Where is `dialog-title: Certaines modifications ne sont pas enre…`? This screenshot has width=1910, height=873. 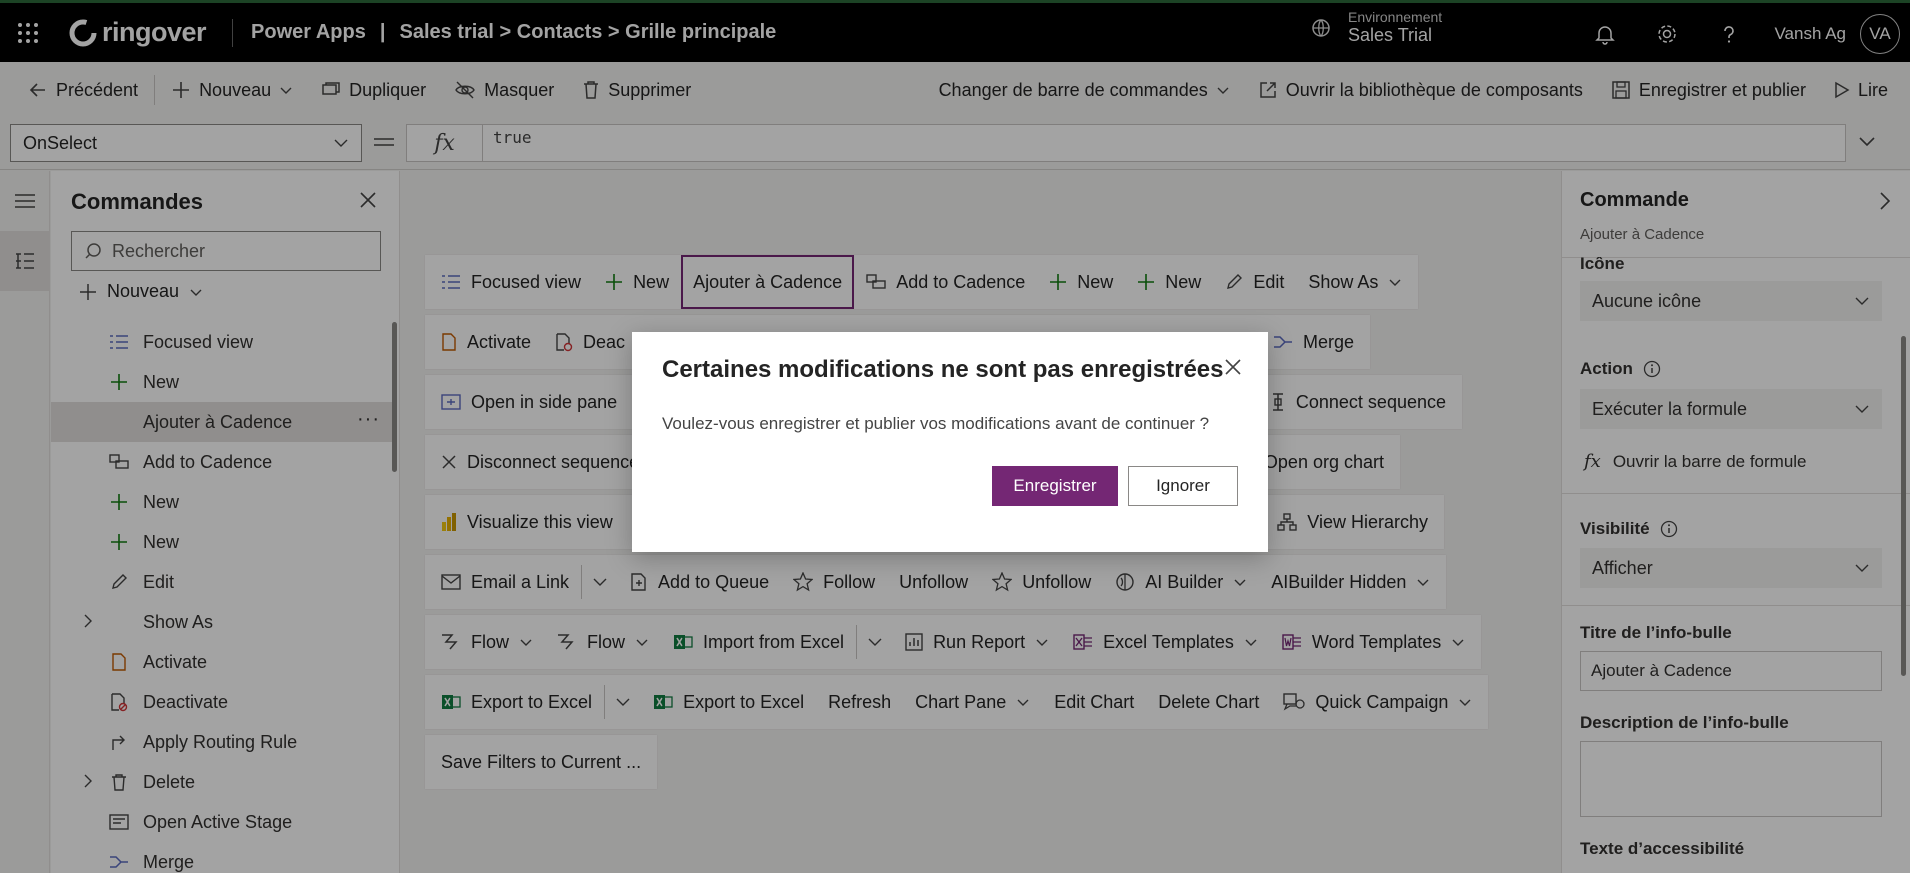 dialog-title: Certaines modifications ne sont pas enre… is located at coordinates (943, 369).